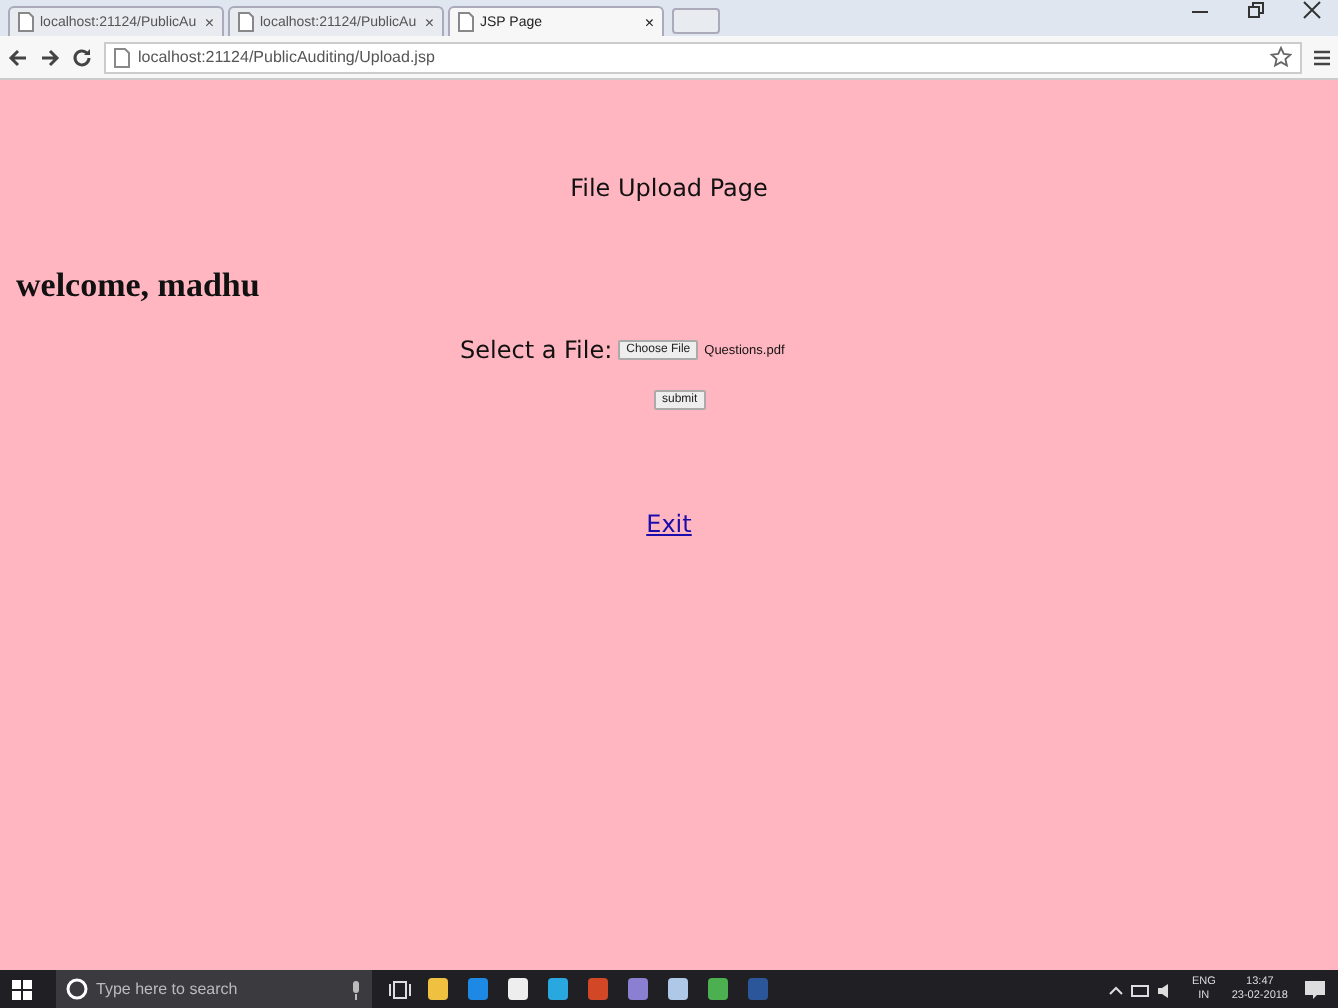 This screenshot has height=1008, width=1338. What do you see at coordinates (669, 188) in the screenshot?
I see `page-heading: File Upload Page` at bounding box center [669, 188].